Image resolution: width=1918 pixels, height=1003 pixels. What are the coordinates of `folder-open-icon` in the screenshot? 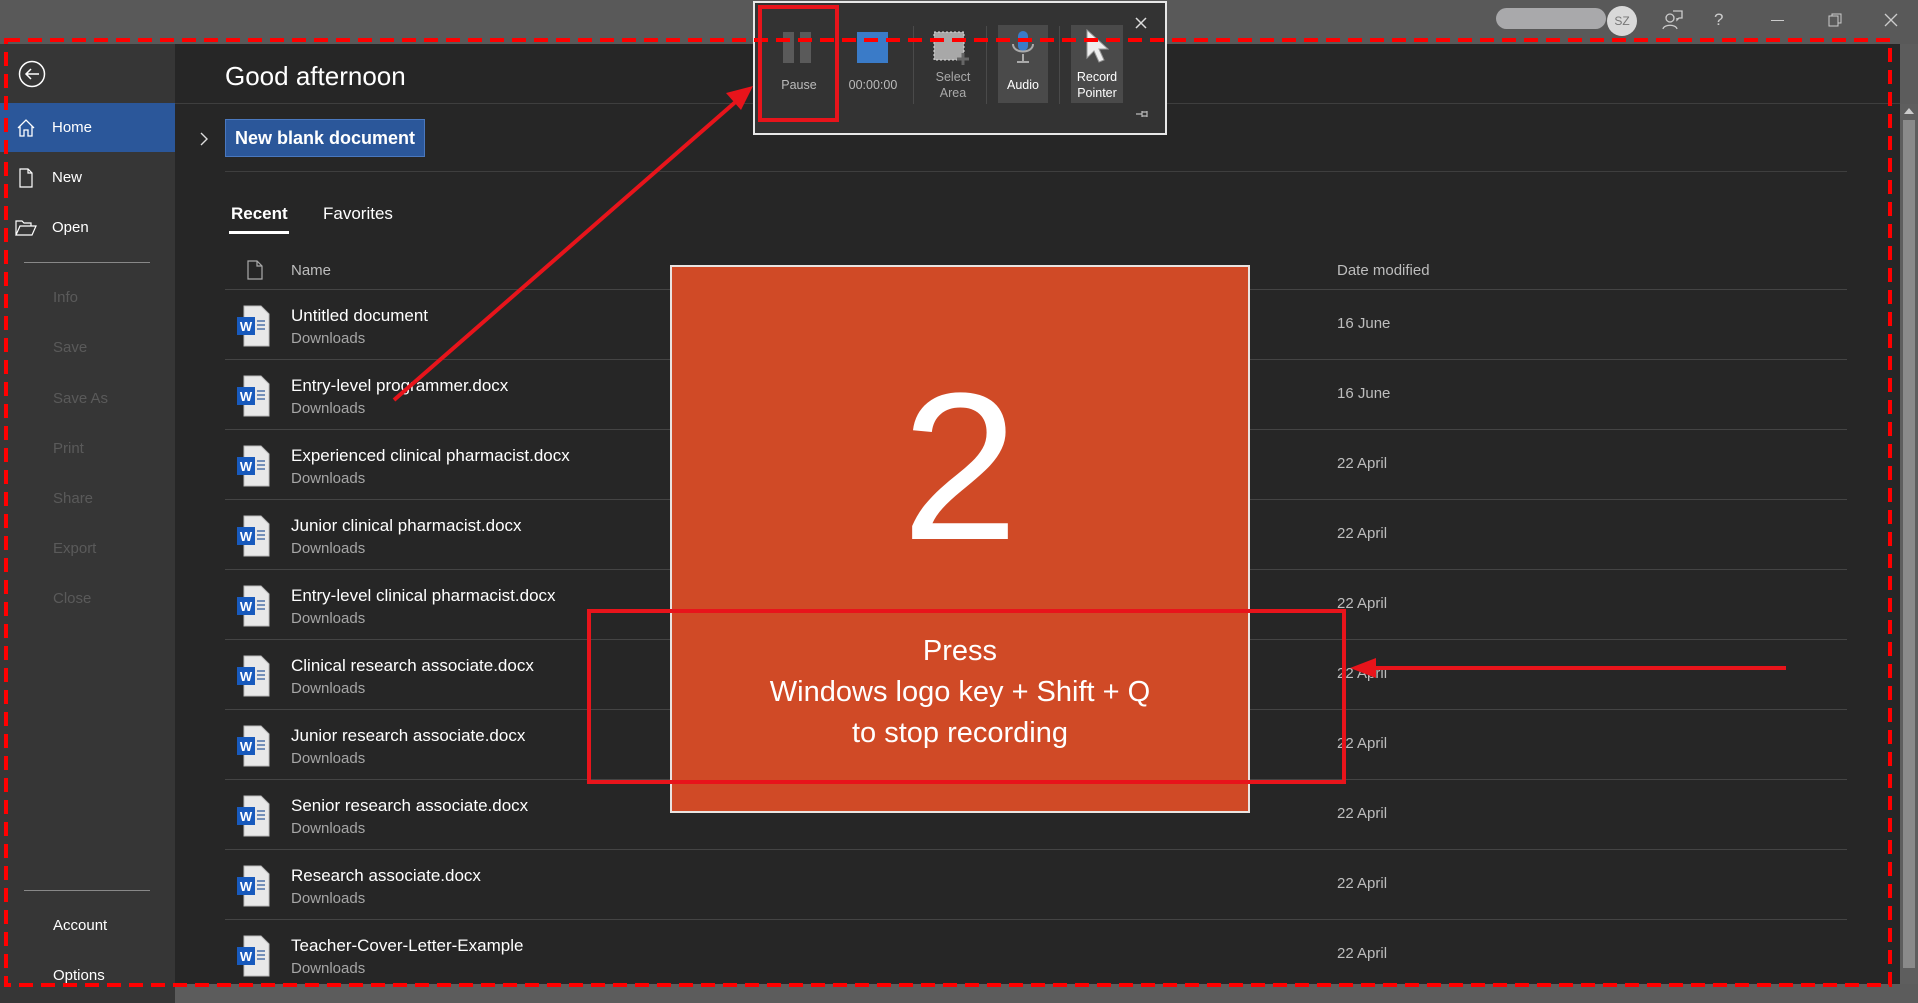 It's located at (26, 227).